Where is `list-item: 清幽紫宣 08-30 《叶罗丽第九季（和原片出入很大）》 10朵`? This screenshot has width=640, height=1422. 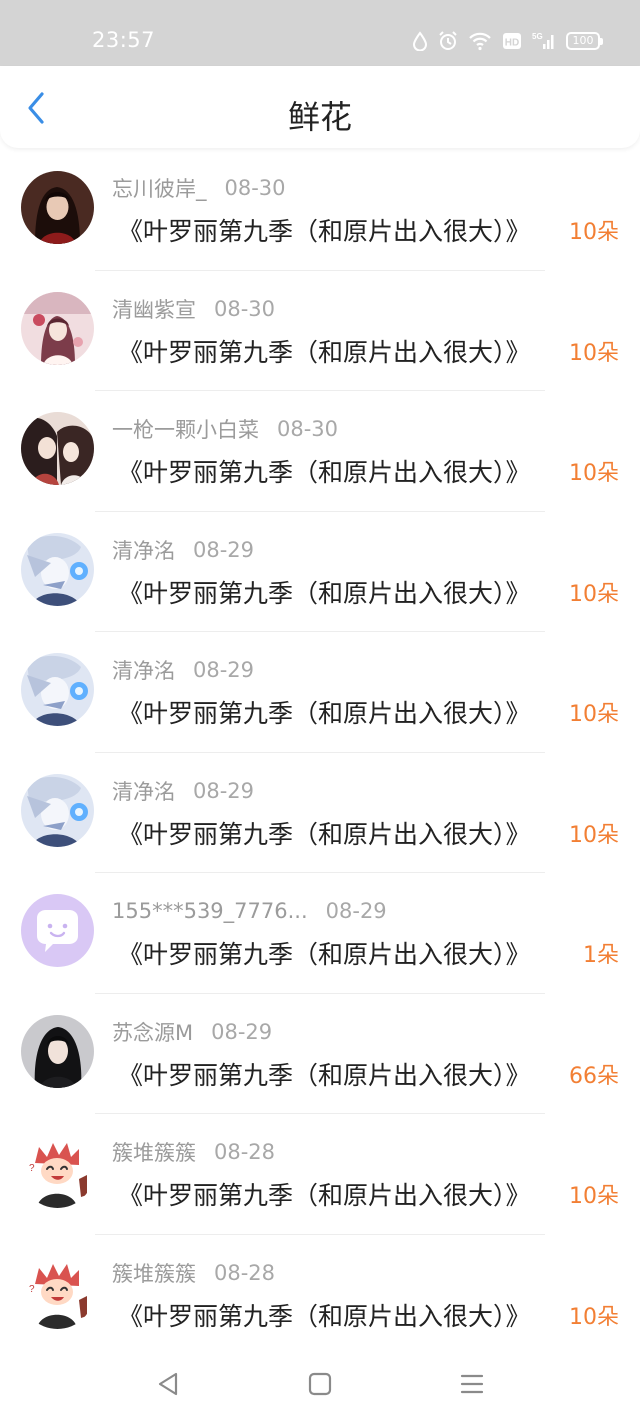
list-item: 清幽紫宣 08-30 《叶罗丽第九季（和原片出入很大）》 10朵 is located at coordinates (320, 331).